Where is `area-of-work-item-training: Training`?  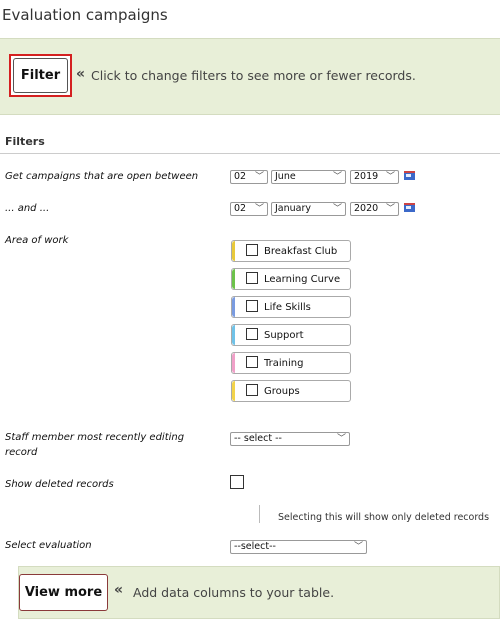 area-of-work-item-training: Training is located at coordinates (291, 363).